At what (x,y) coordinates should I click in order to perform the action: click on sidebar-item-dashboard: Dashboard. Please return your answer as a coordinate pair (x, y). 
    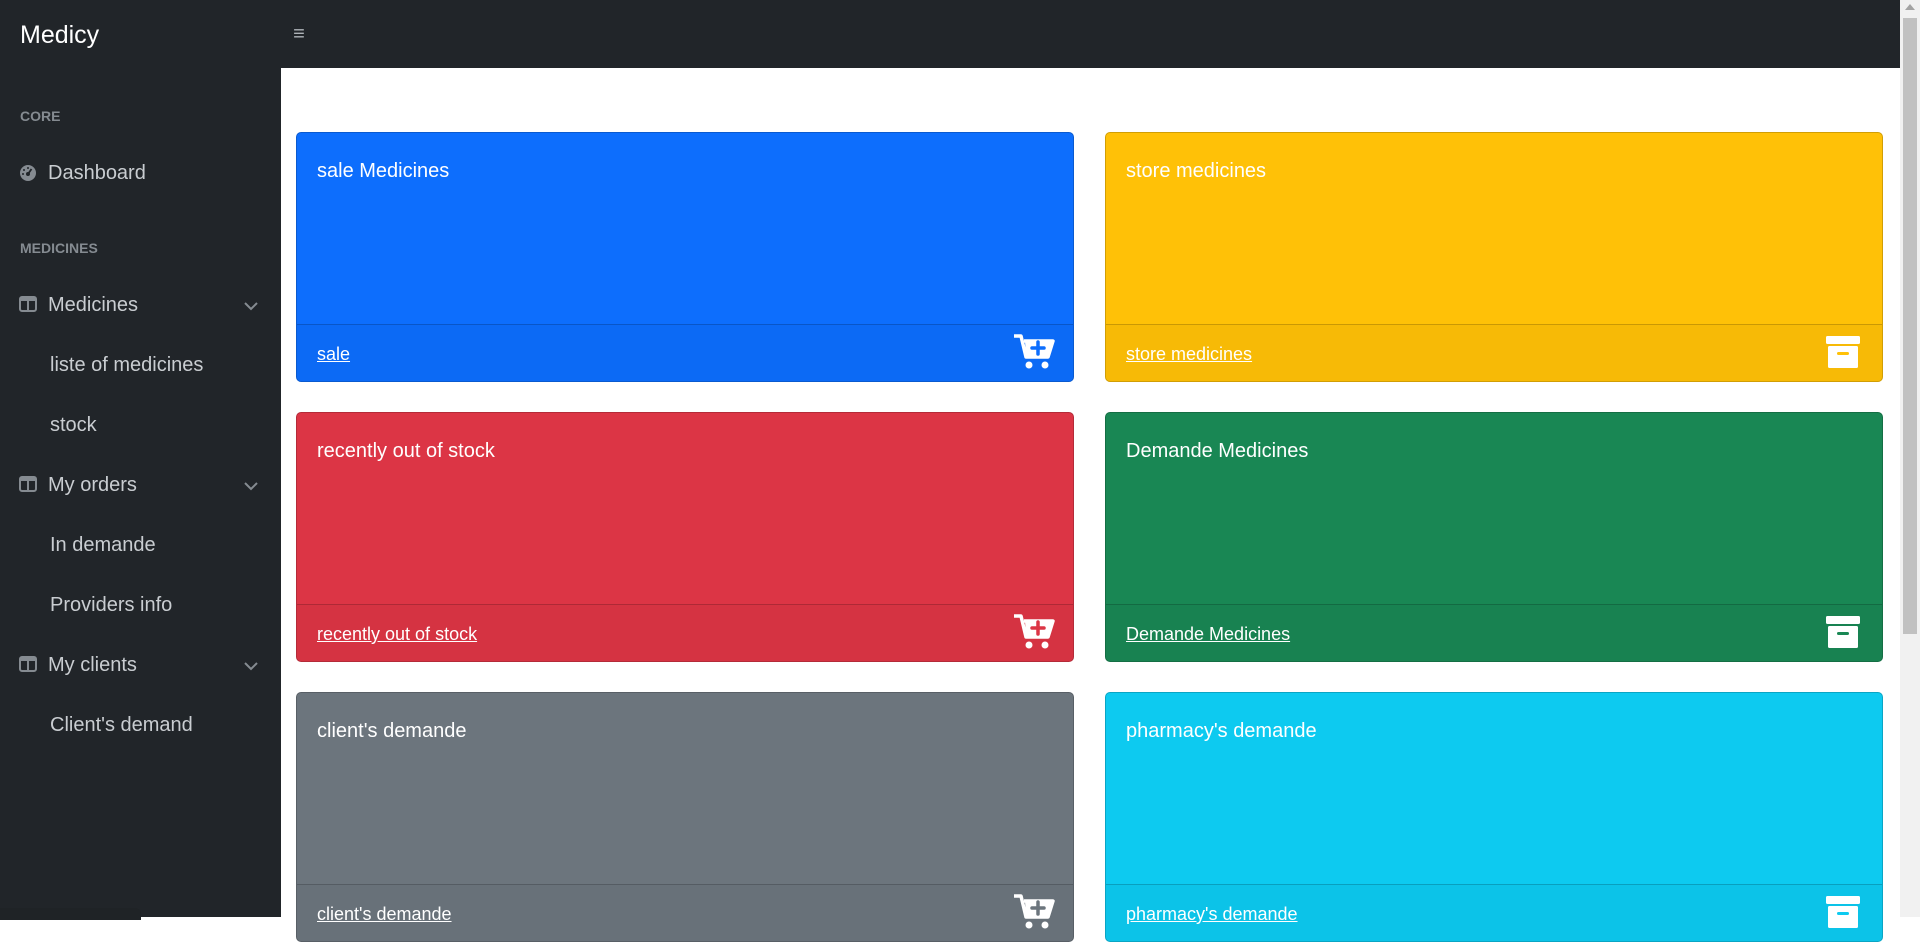
    Looking at the image, I should click on (140, 173).